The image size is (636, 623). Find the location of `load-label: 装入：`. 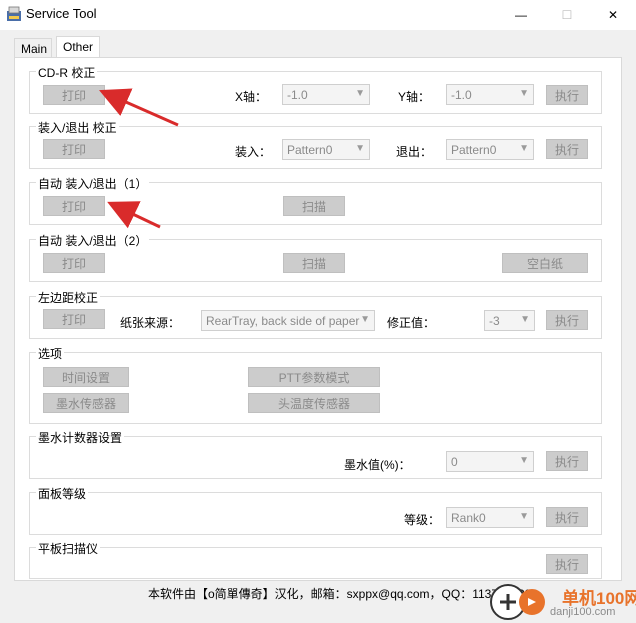

load-label: 装入： is located at coordinates (253, 152).